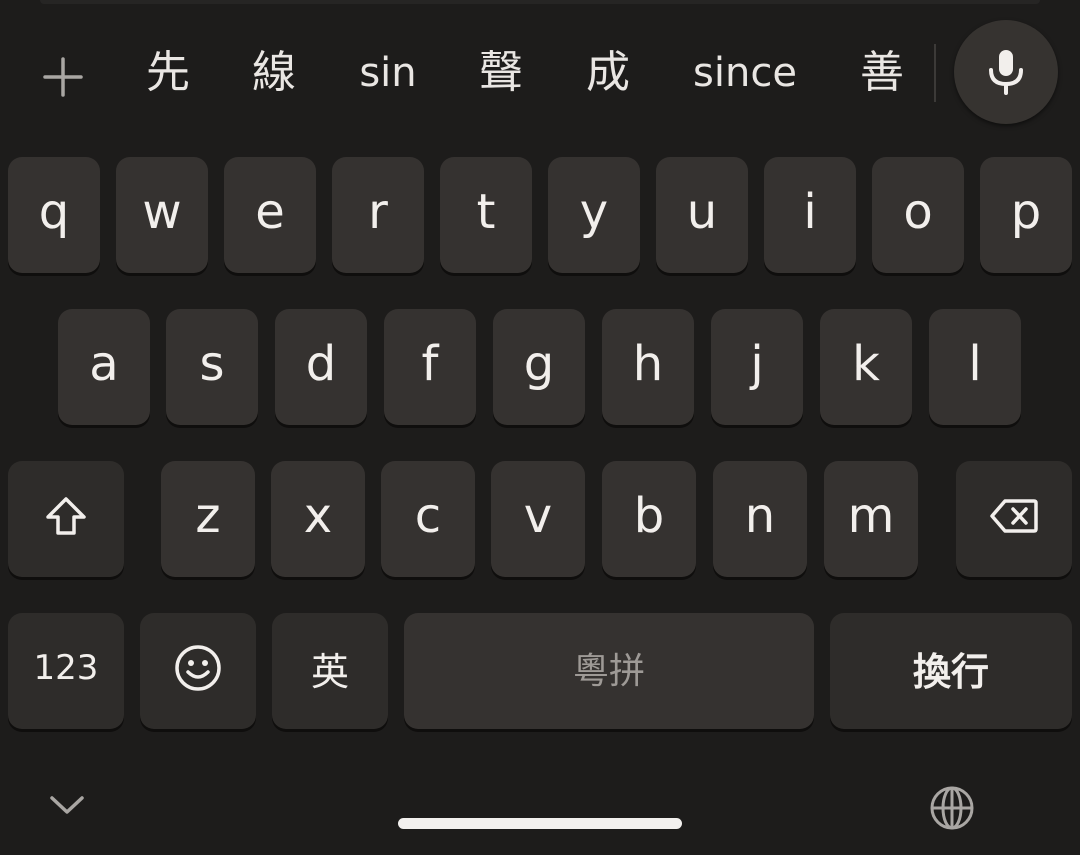  I want to click on key-x: x, so click(318, 519).